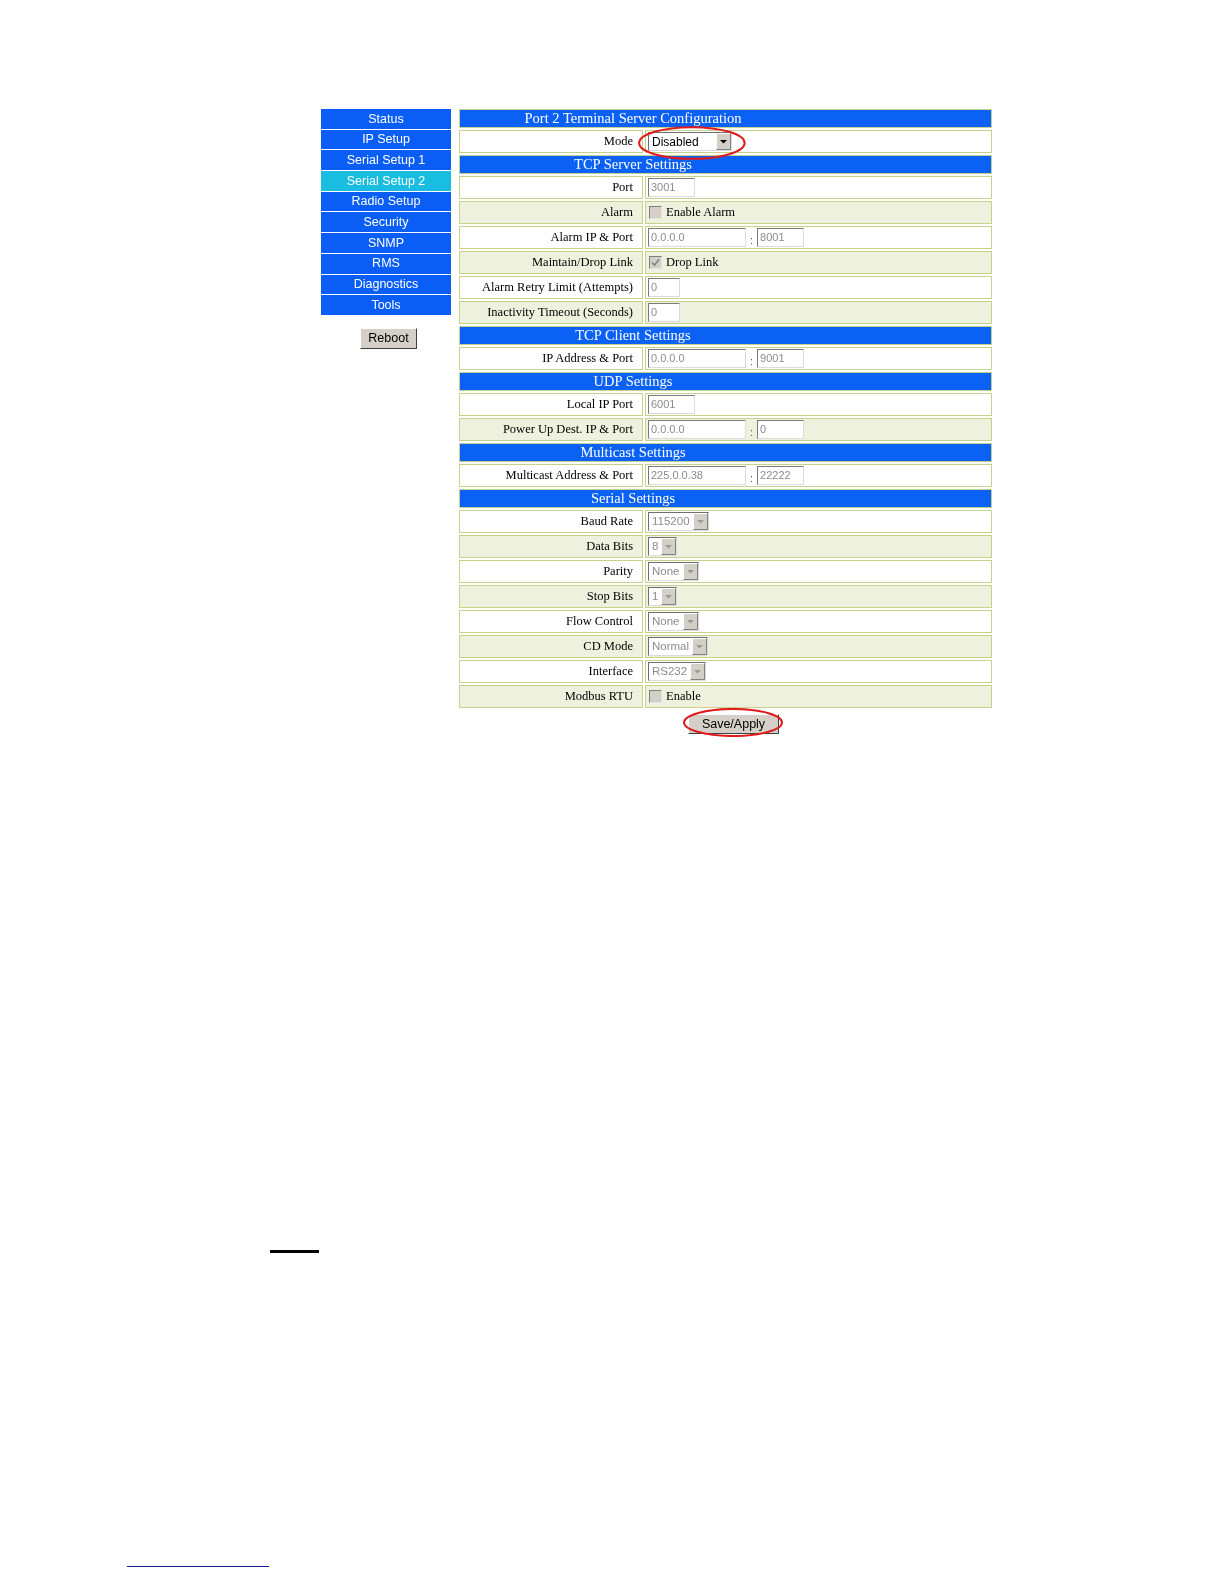 The image size is (1224, 1584). Describe the element at coordinates (725, 498) in the screenshot. I see `section-header: Serial Settings` at that location.